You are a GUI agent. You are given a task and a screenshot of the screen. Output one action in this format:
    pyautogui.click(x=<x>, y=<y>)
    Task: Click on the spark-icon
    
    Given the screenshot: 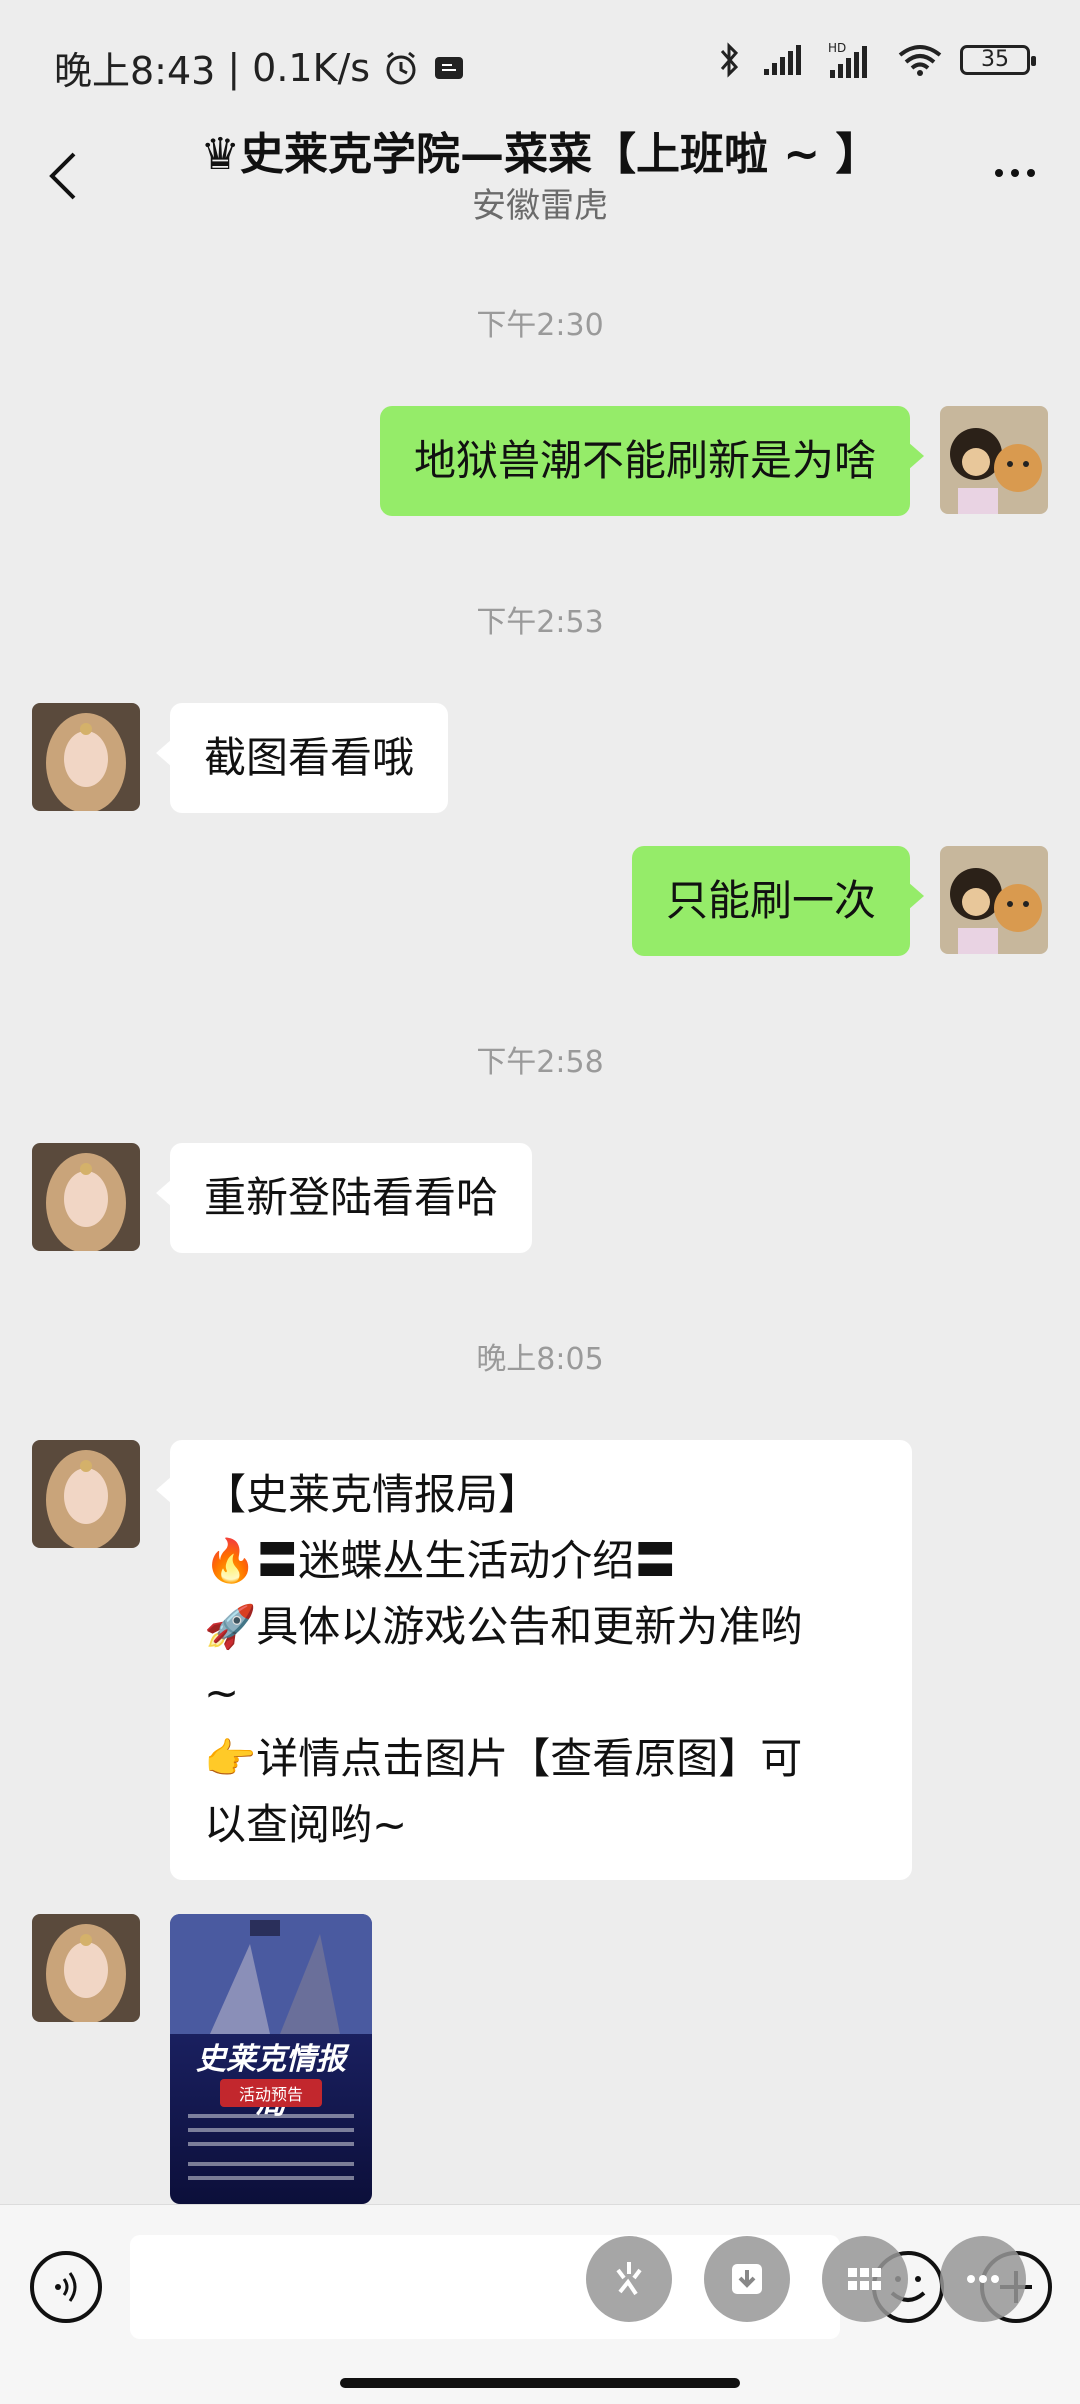 What is the action you would take?
    pyautogui.click(x=629, y=2279)
    